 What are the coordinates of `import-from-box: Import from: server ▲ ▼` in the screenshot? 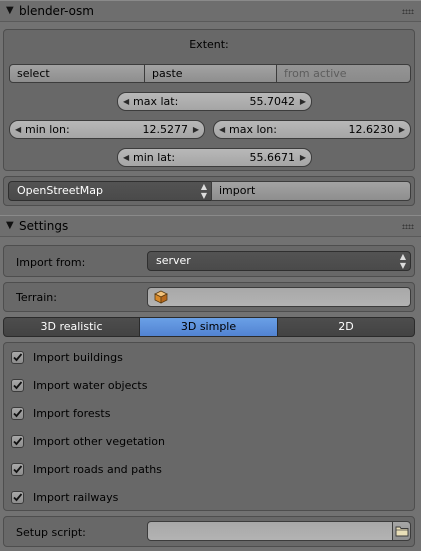 It's located at (209, 261).